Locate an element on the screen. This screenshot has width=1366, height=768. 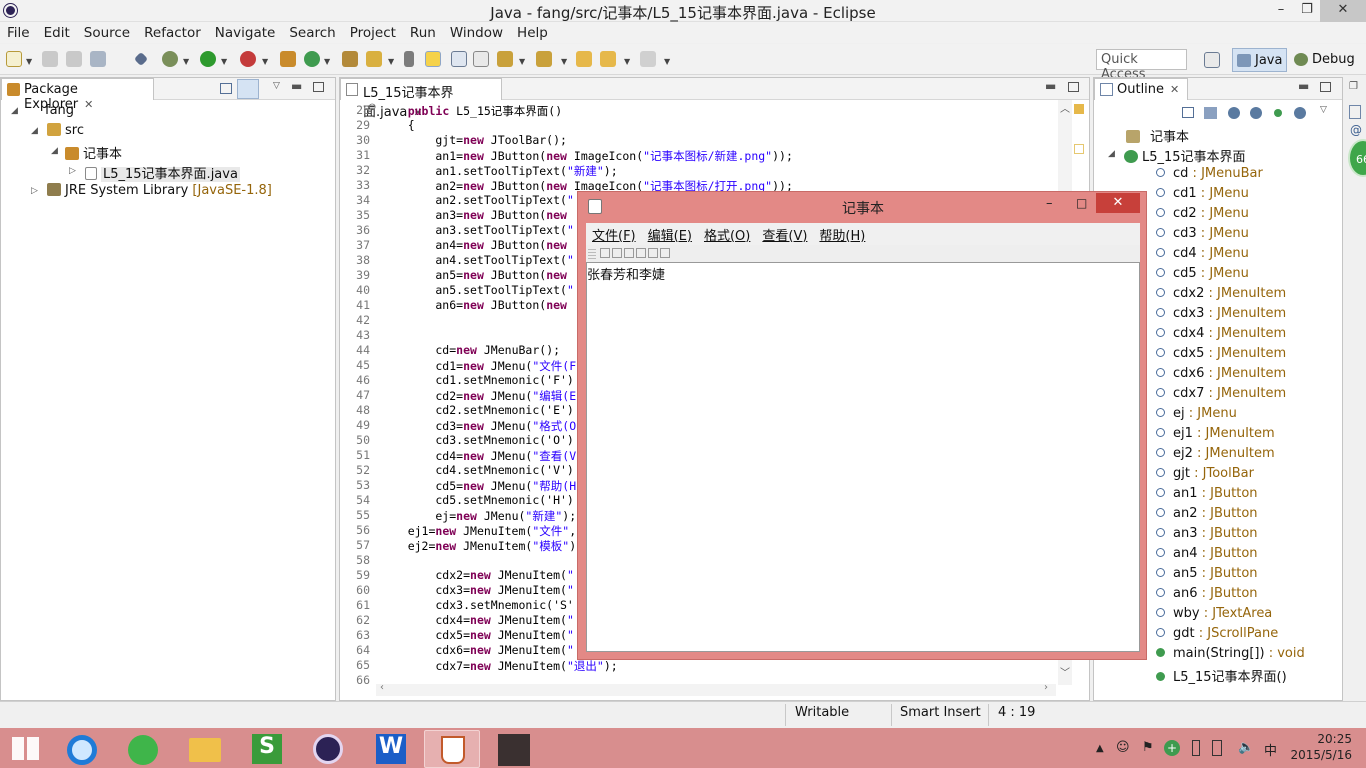
tray-flag-icon: ⚑ is located at coordinates (1148, 747).